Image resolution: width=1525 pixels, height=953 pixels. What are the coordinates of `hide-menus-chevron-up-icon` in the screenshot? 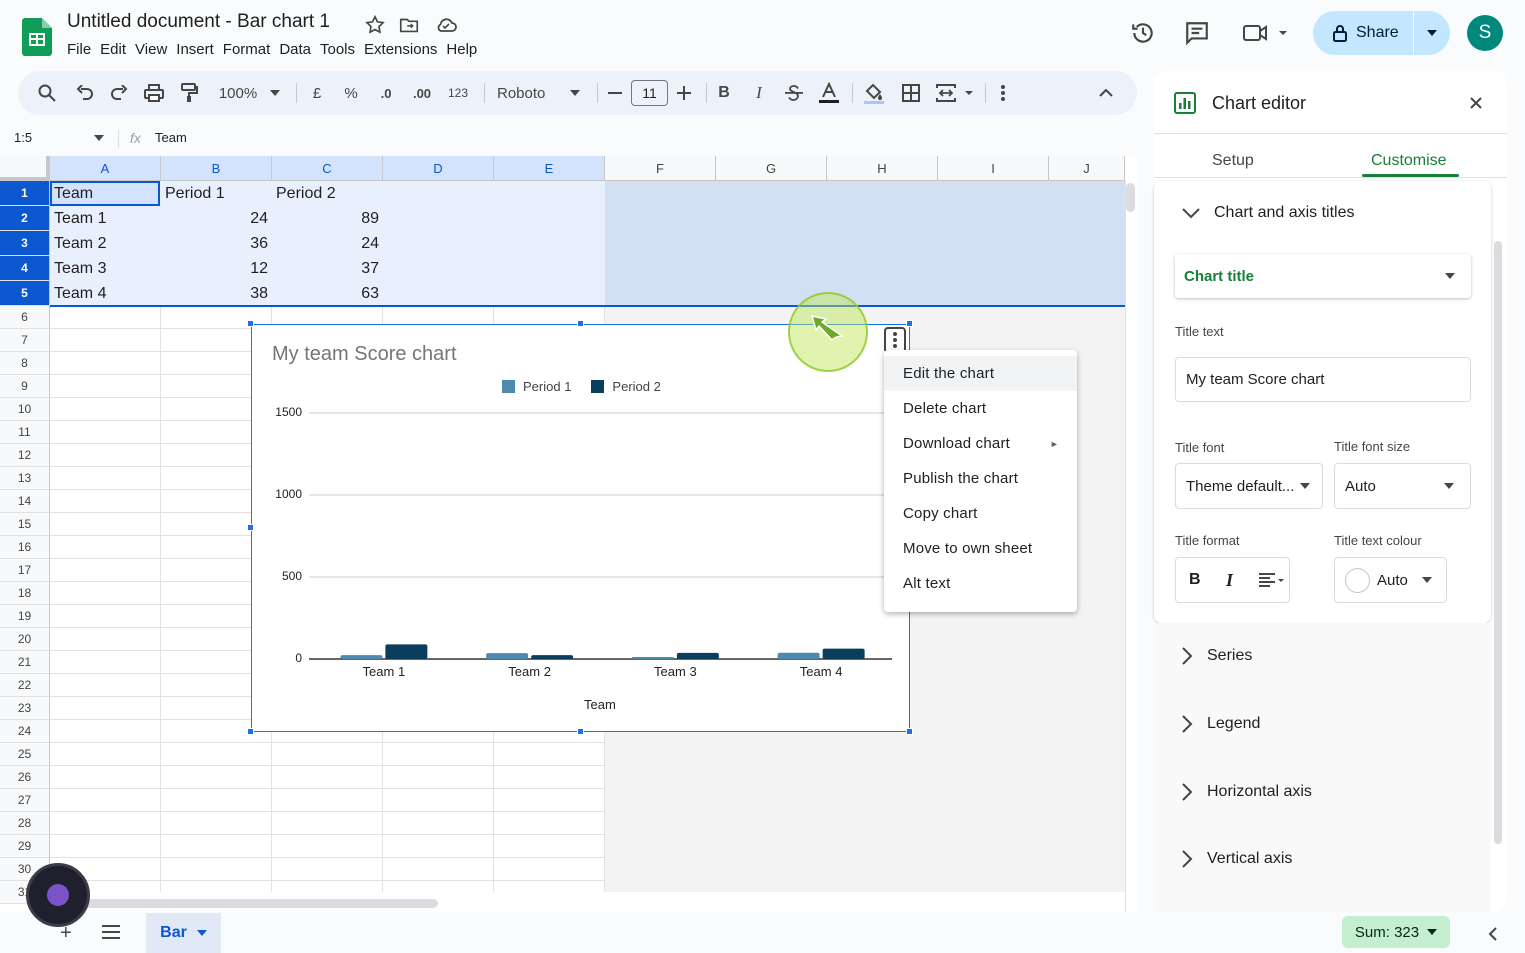 It's located at (1106, 93).